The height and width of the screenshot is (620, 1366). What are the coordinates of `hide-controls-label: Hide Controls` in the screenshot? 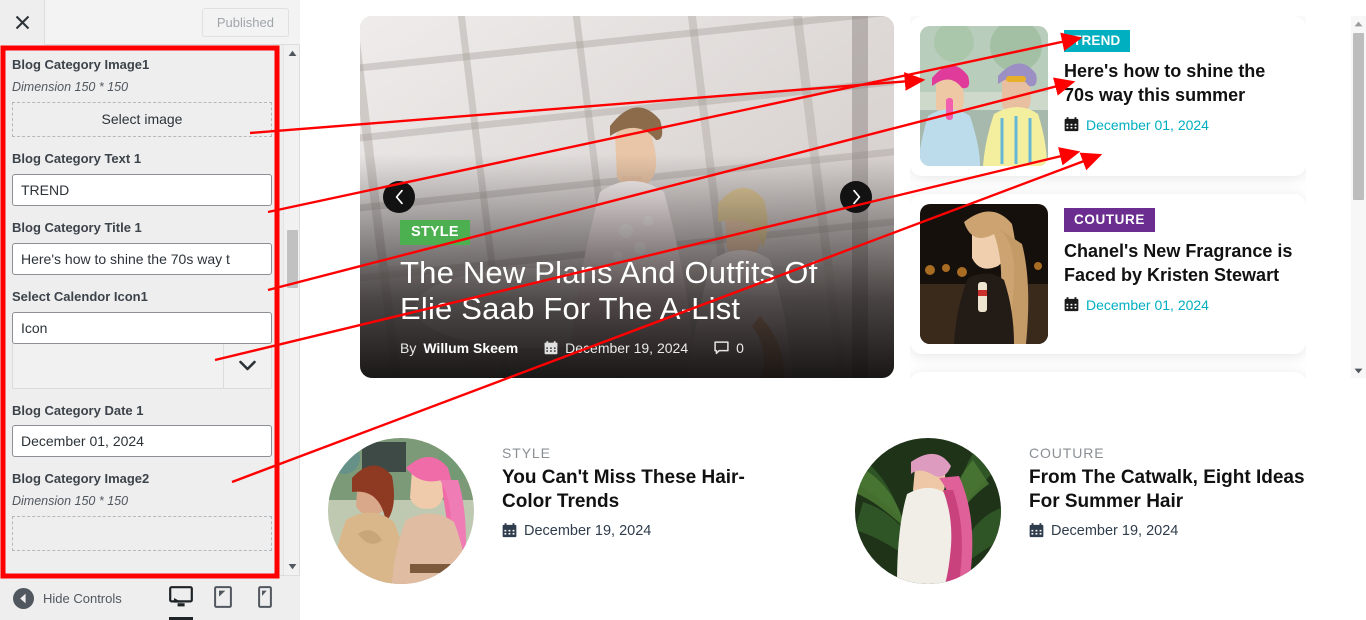 It's located at (82, 598).